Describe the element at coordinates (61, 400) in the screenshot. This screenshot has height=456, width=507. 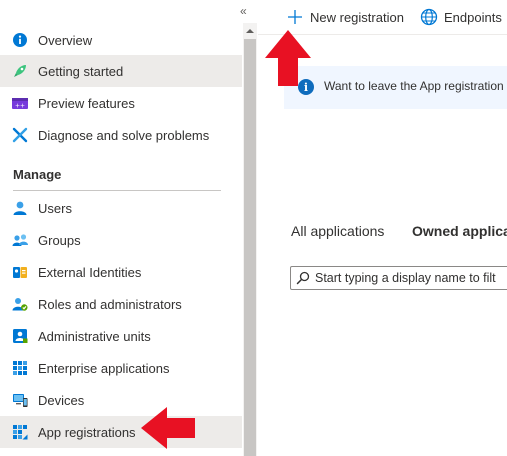
I see `sidebar-item-label: Devices` at that location.